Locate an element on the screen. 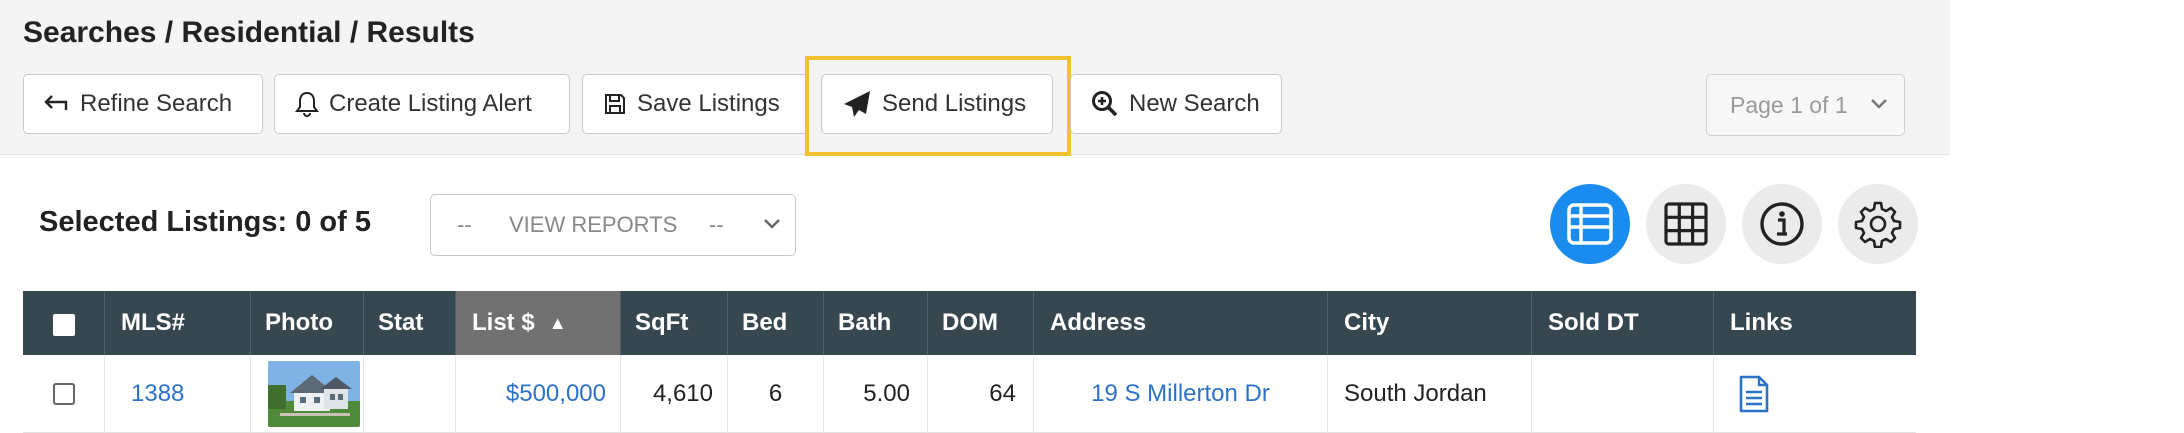 This screenshot has width=2184, height=433. page-select: Page 1 of 1 is located at coordinates (1805, 105).